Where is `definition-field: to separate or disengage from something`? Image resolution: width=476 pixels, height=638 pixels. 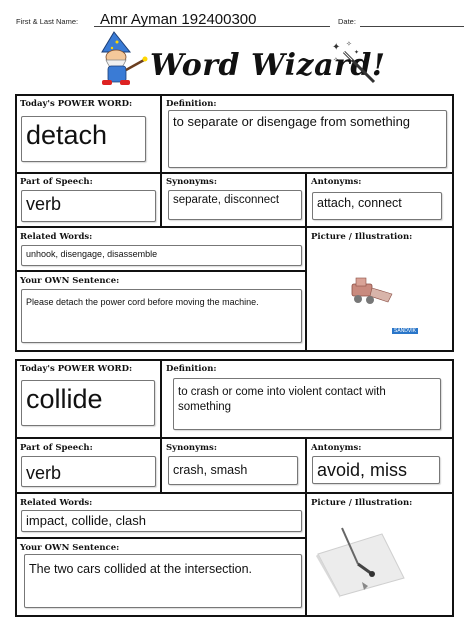 definition-field: to separate or disengage from something is located at coordinates (307, 139).